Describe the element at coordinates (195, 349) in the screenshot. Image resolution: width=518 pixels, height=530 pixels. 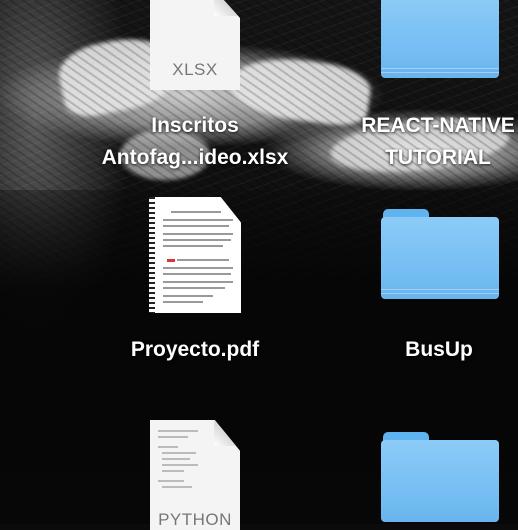
I see `desktop-item-label: Proyecto.pdf` at that location.